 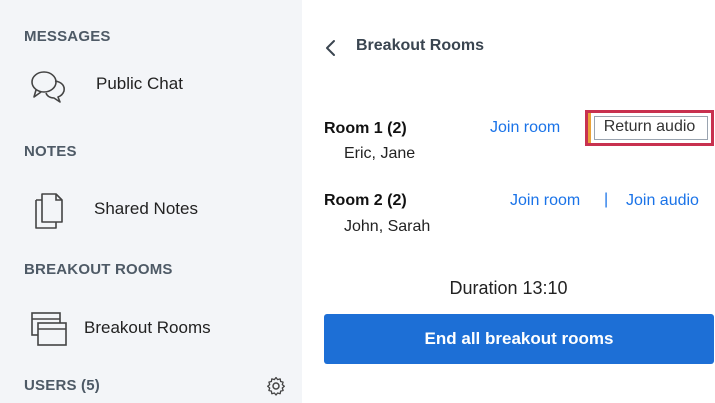 What do you see at coordinates (508, 288) in the screenshot?
I see `duration-text: Duration 13:10` at bounding box center [508, 288].